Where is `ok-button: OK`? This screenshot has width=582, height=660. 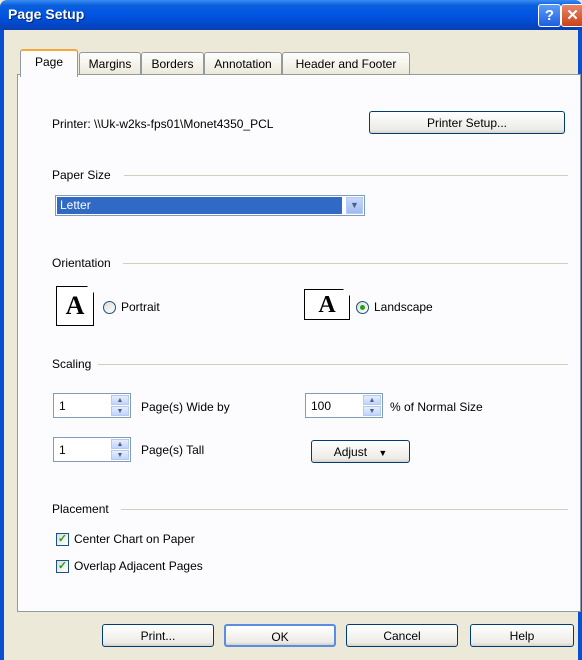 ok-button: OK is located at coordinates (280, 635).